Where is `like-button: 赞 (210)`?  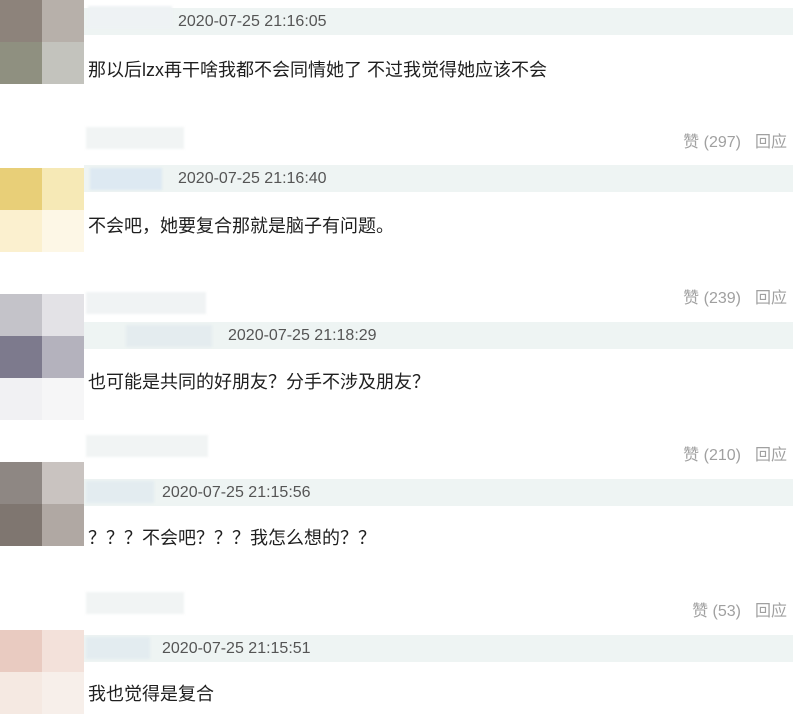
like-button: 赞 (210) is located at coordinates (712, 456).